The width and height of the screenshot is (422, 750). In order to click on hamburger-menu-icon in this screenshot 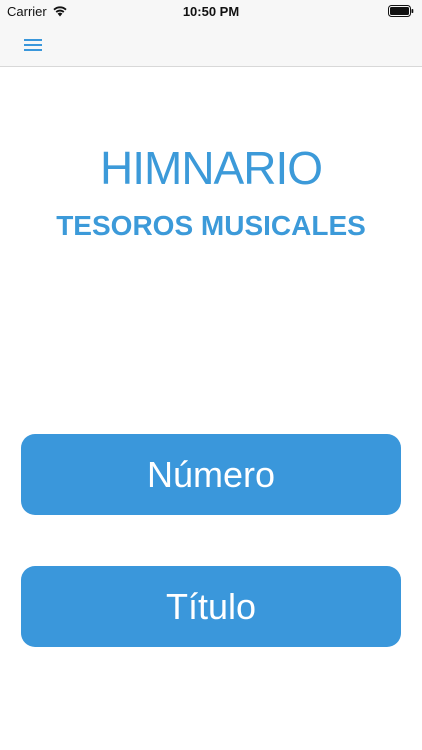, I will do `click(33, 44)`.